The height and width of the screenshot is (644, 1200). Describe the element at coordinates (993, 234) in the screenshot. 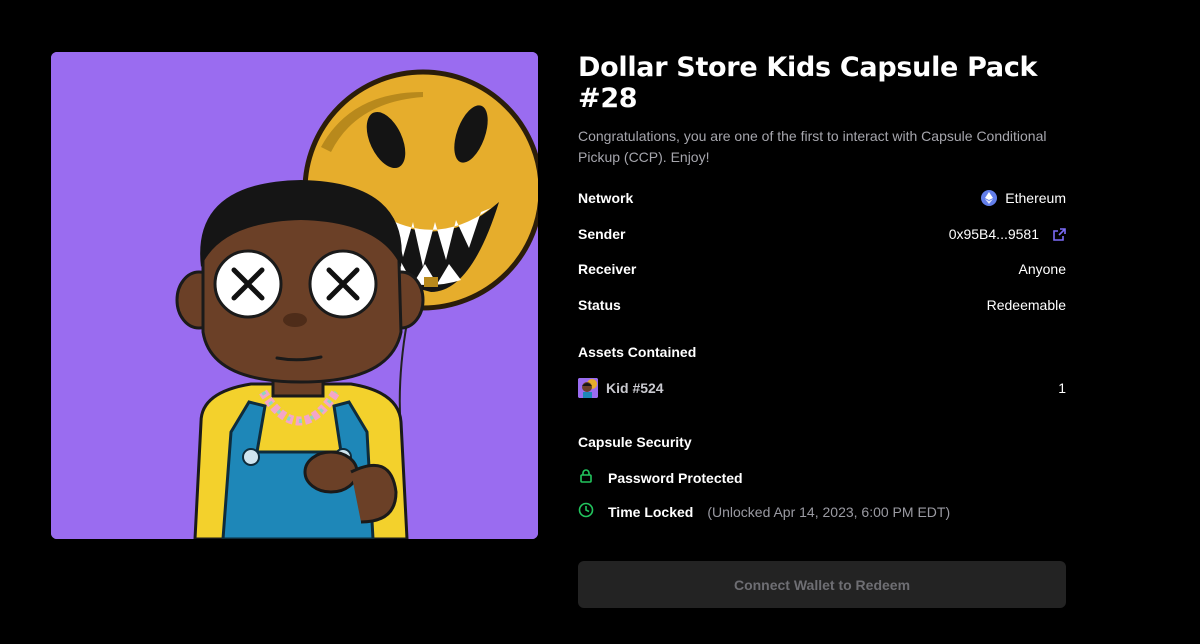

I see `sender-address: 0x95B4...9581` at that location.